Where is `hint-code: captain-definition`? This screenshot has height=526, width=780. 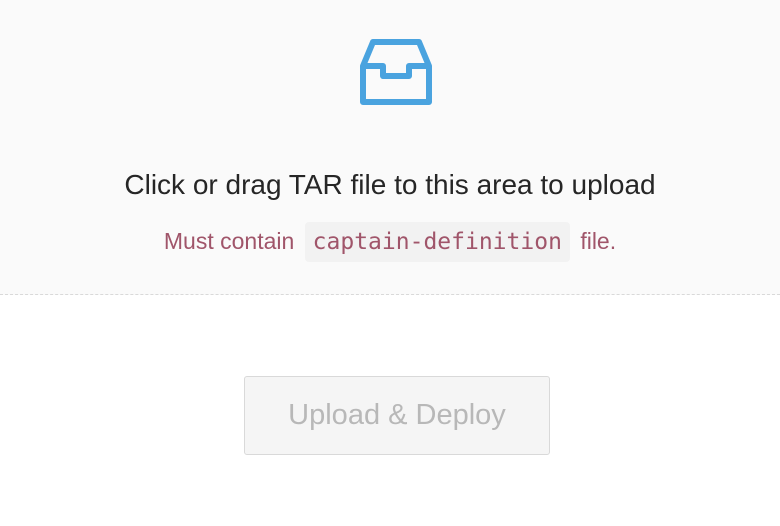
hint-code: captain-definition is located at coordinates (437, 242).